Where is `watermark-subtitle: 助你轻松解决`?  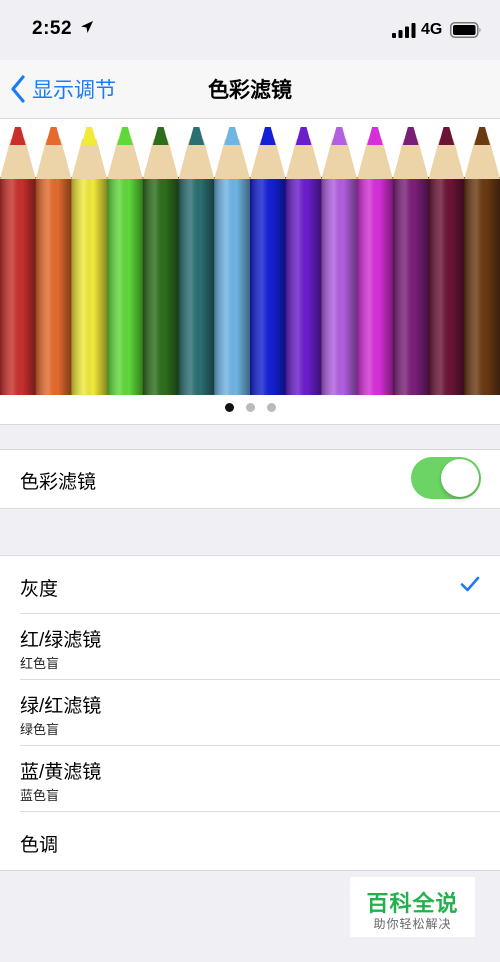
watermark-subtitle: 助你轻松解决 is located at coordinates (412, 924).